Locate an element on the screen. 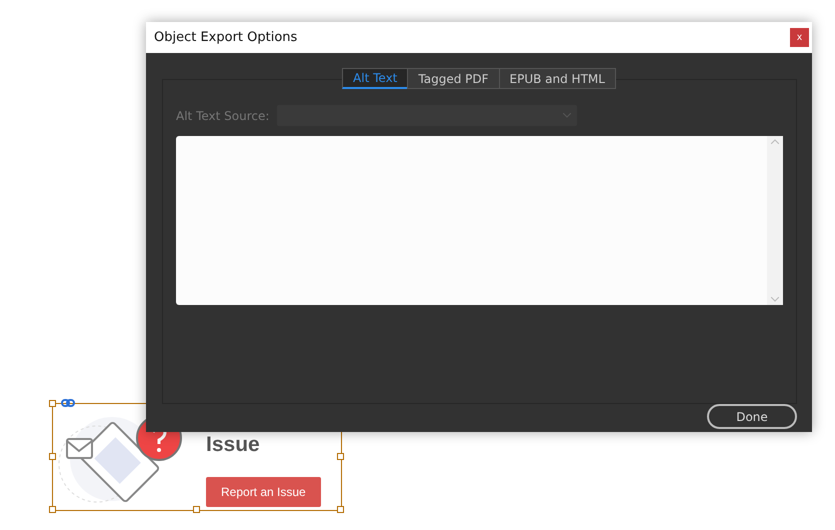  tab: EPUB and HTML is located at coordinates (557, 78).